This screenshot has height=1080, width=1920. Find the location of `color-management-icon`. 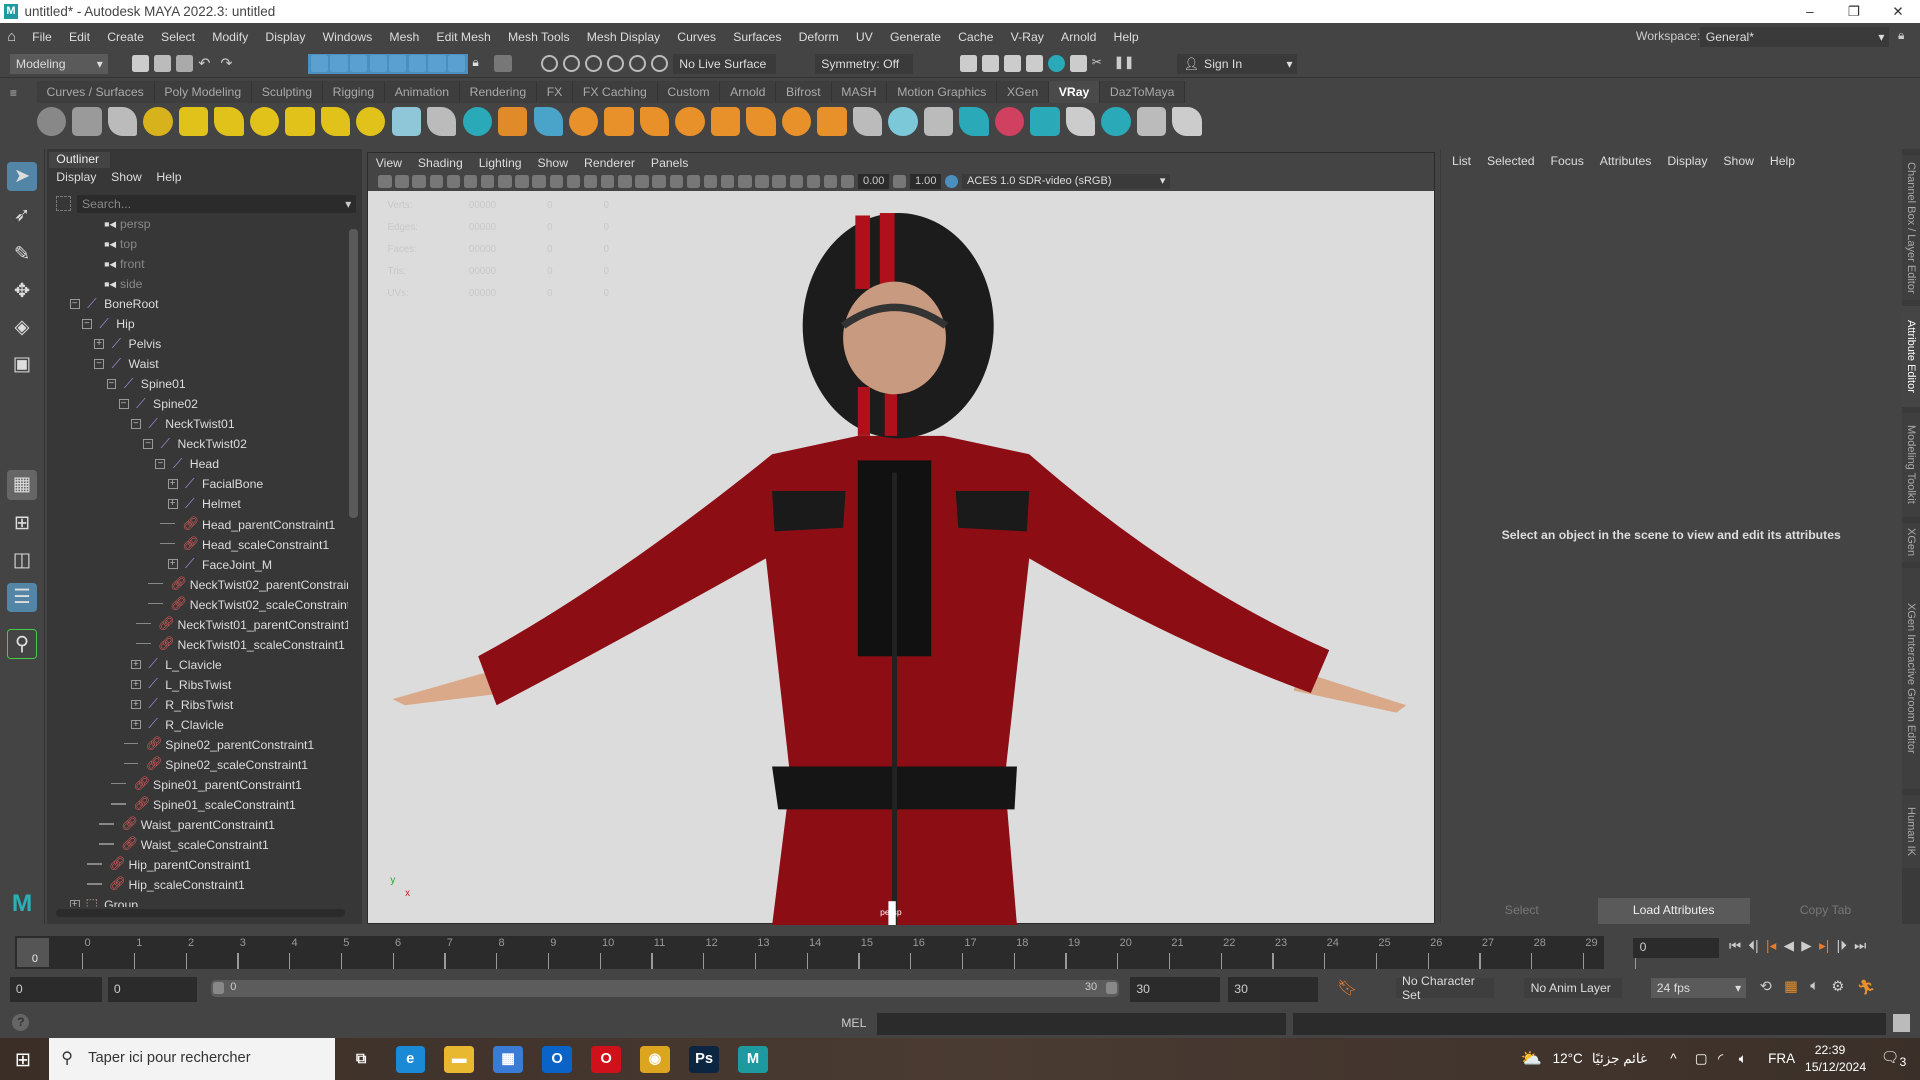

color-management-icon is located at coordinates (952, 181).